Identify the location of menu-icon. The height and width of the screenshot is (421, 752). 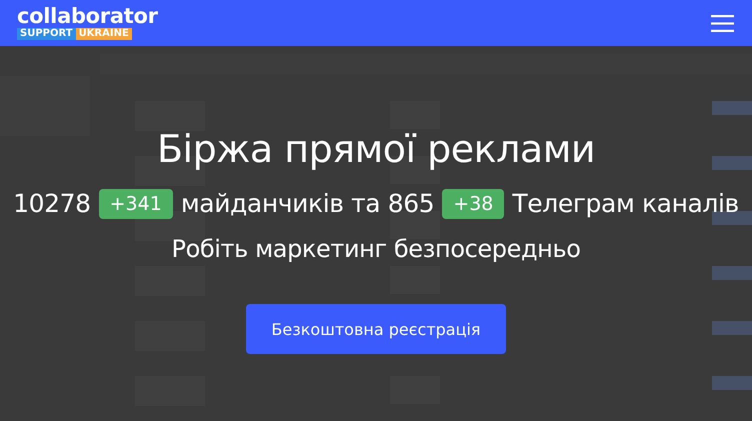
(722, 23).